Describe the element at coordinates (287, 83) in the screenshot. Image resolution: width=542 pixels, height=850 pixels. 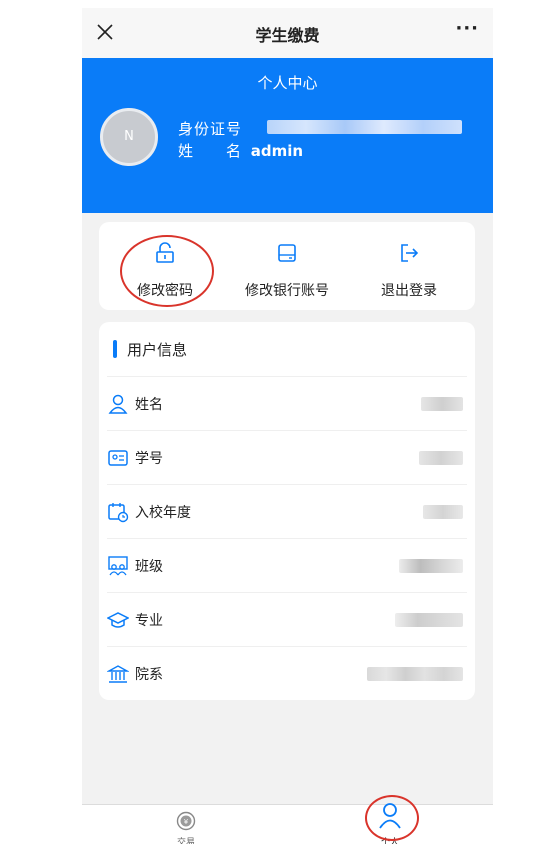
I see `header-title: 个人中心` at that location.